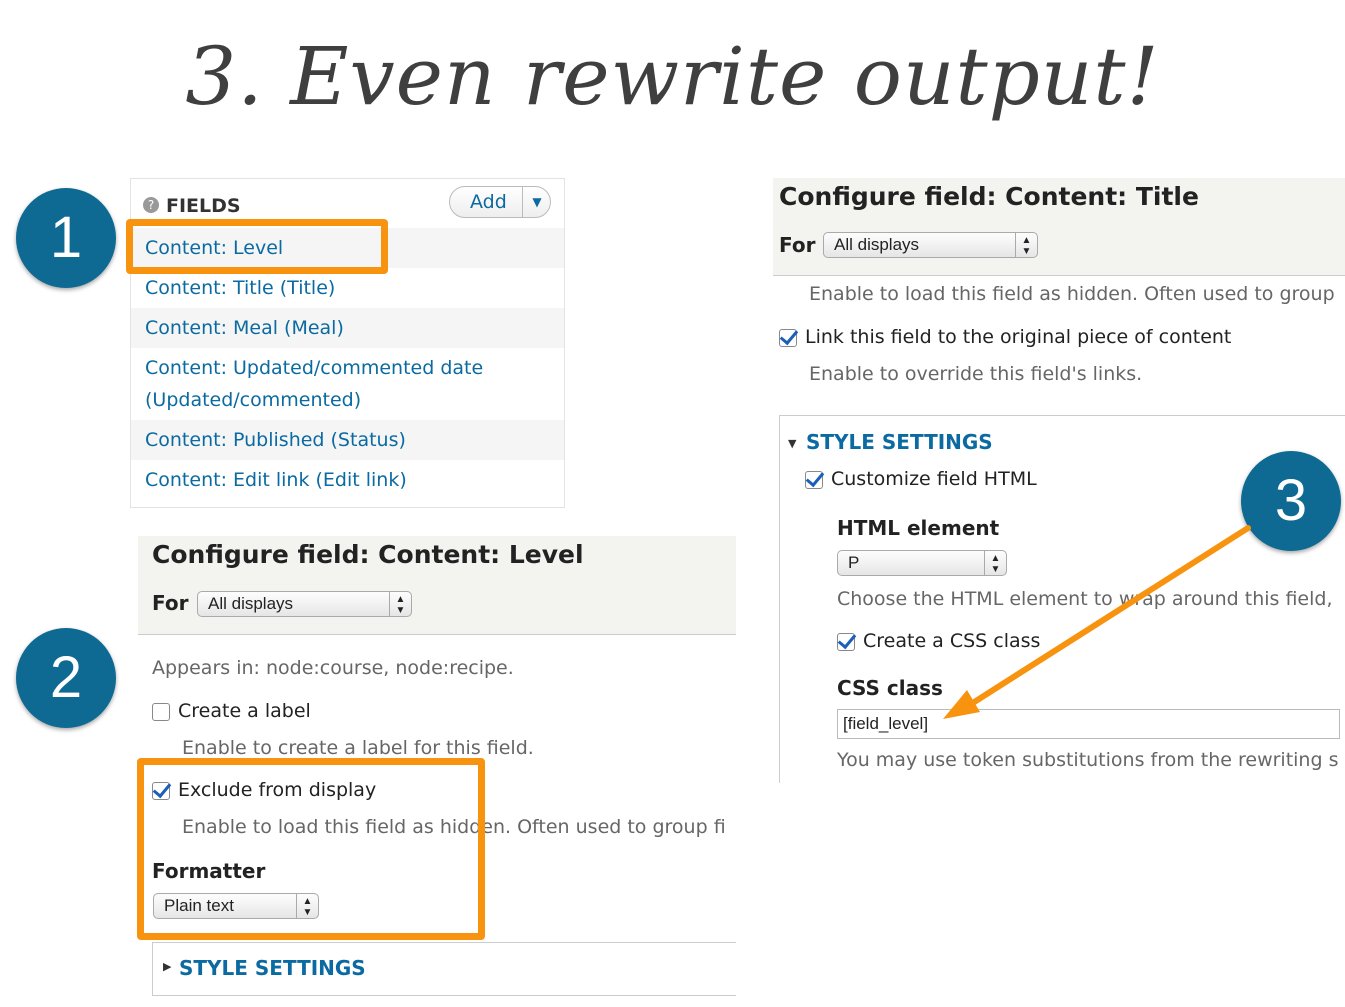 The width and height of the screenshot is (1345, 1007). I want to click on arrow-icon, so click(1097, 622).